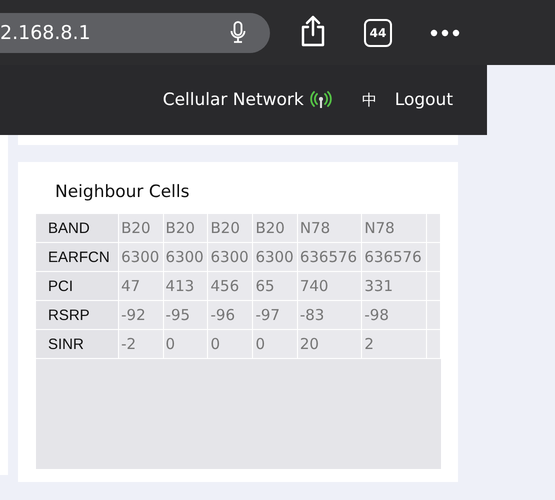  What do you see at coordinates (233, 100) in the screenshot?
I see `network-label: Cellular Network` at bounding box center [233, 100].